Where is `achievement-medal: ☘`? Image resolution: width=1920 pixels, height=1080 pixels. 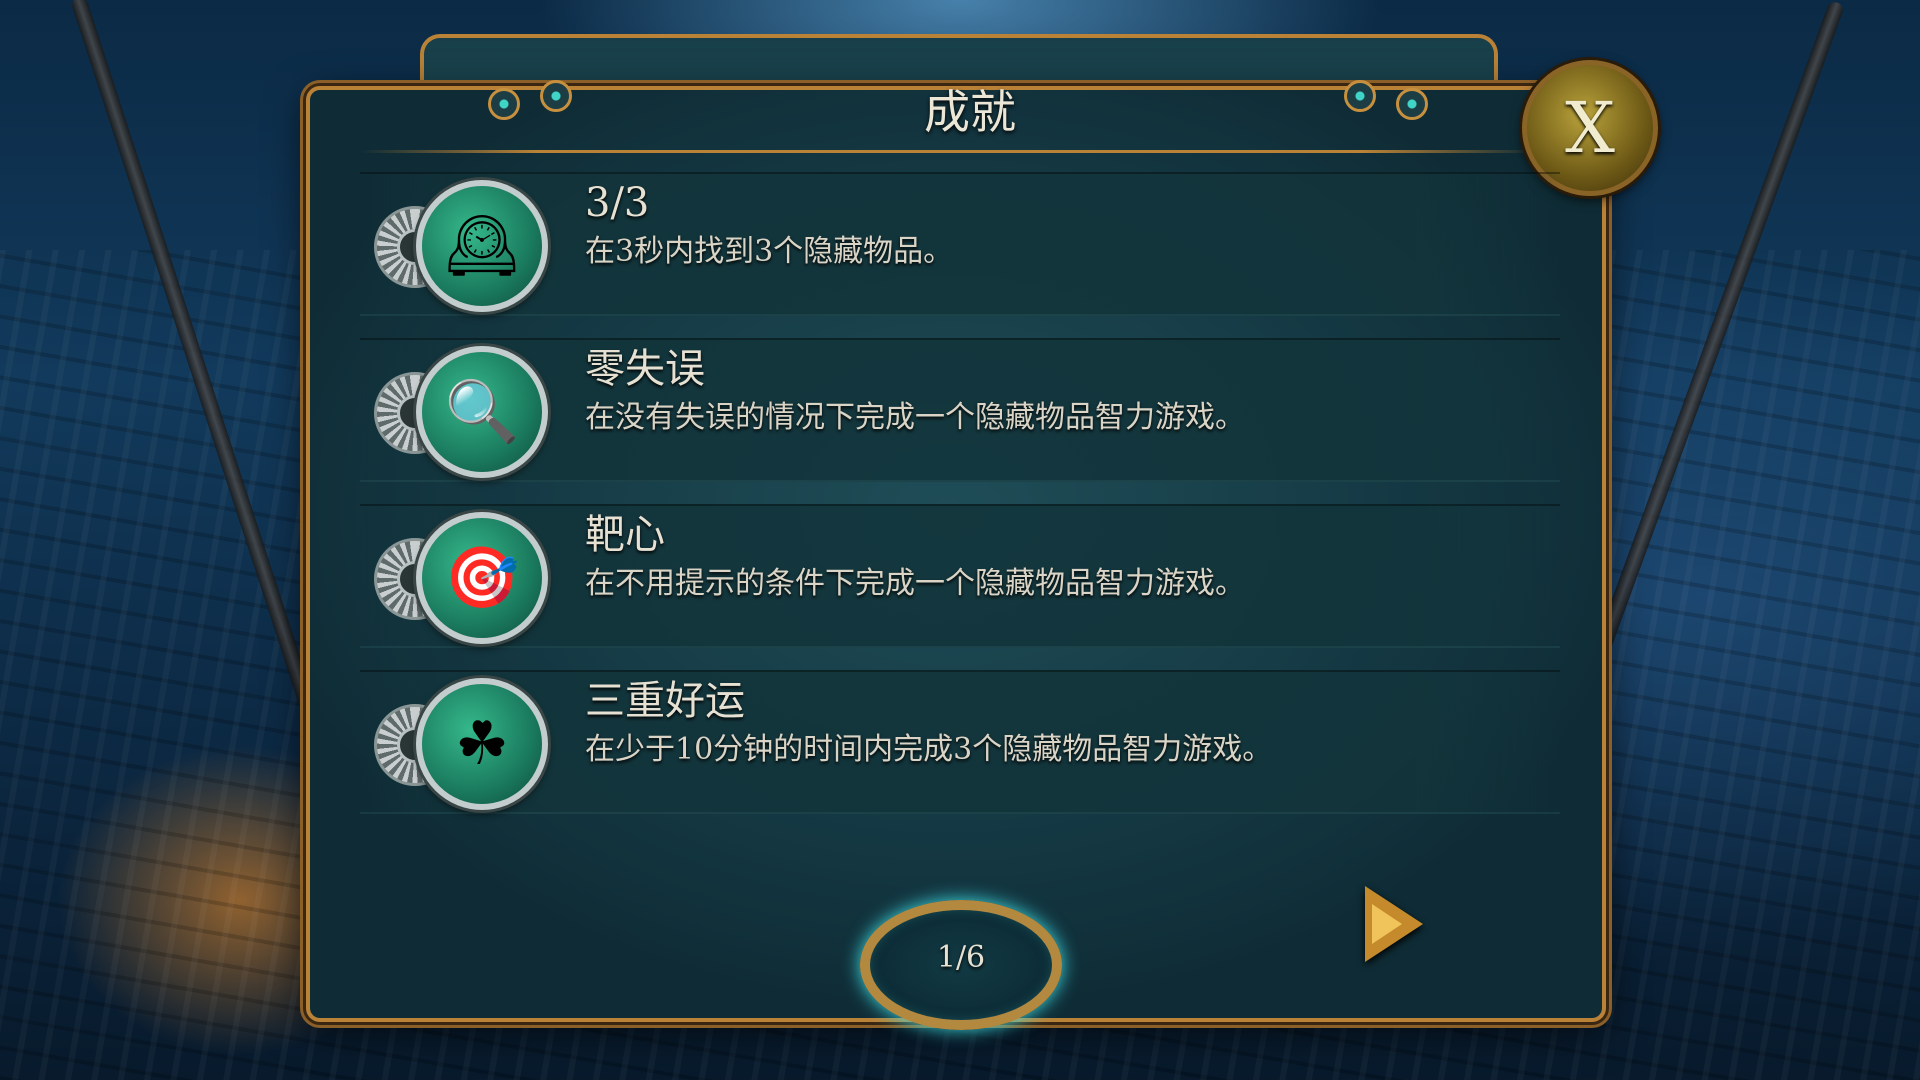
achievement-medal: ☘ is located at coordinates (461, 744).